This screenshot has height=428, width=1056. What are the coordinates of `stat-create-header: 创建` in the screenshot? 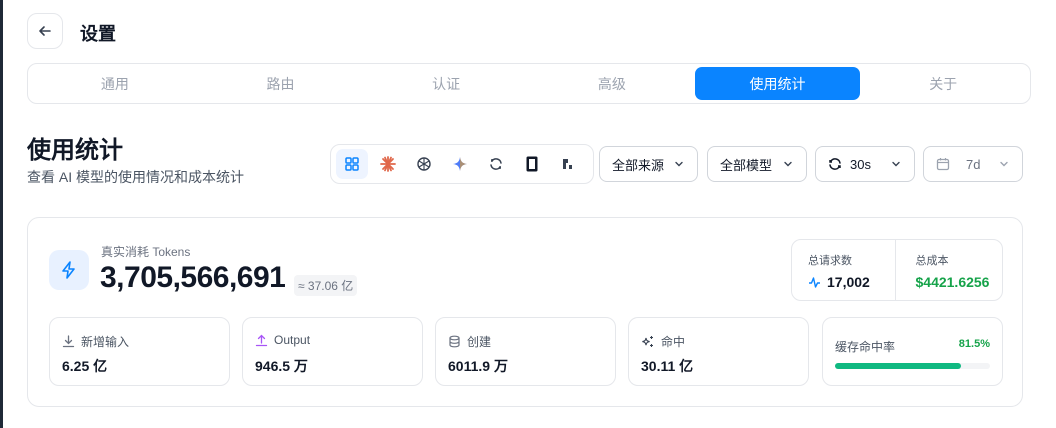 It's located at (469, 341).